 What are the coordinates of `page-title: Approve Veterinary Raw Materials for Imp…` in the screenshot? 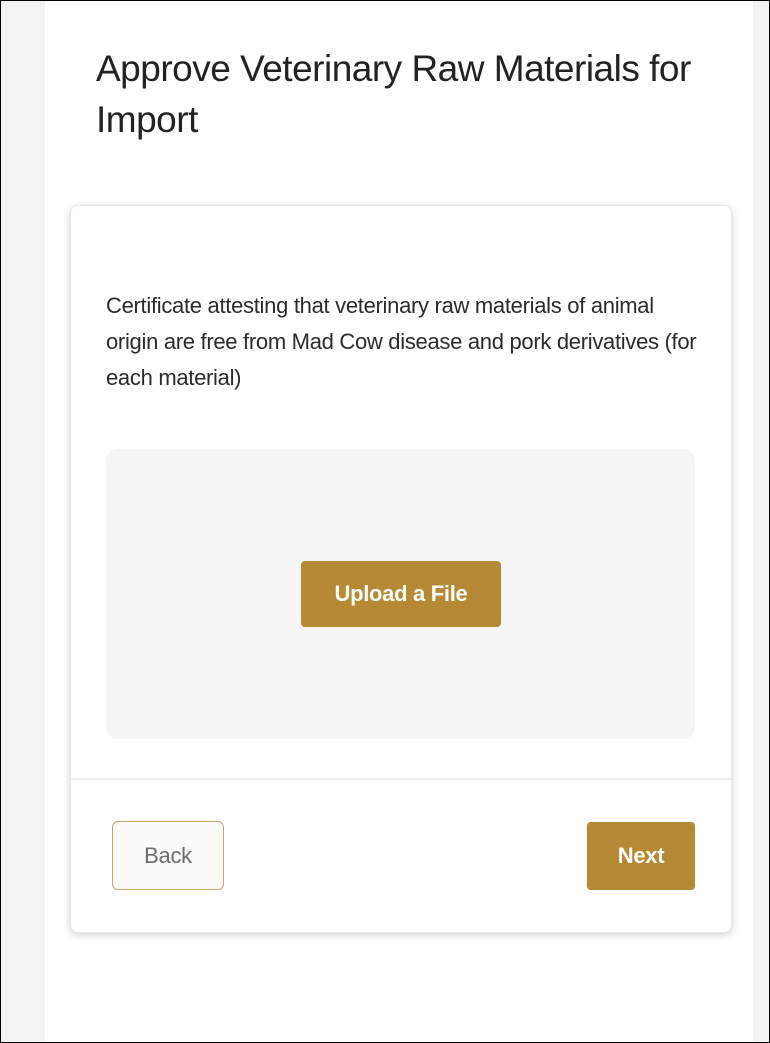 It's located at (393, 94).